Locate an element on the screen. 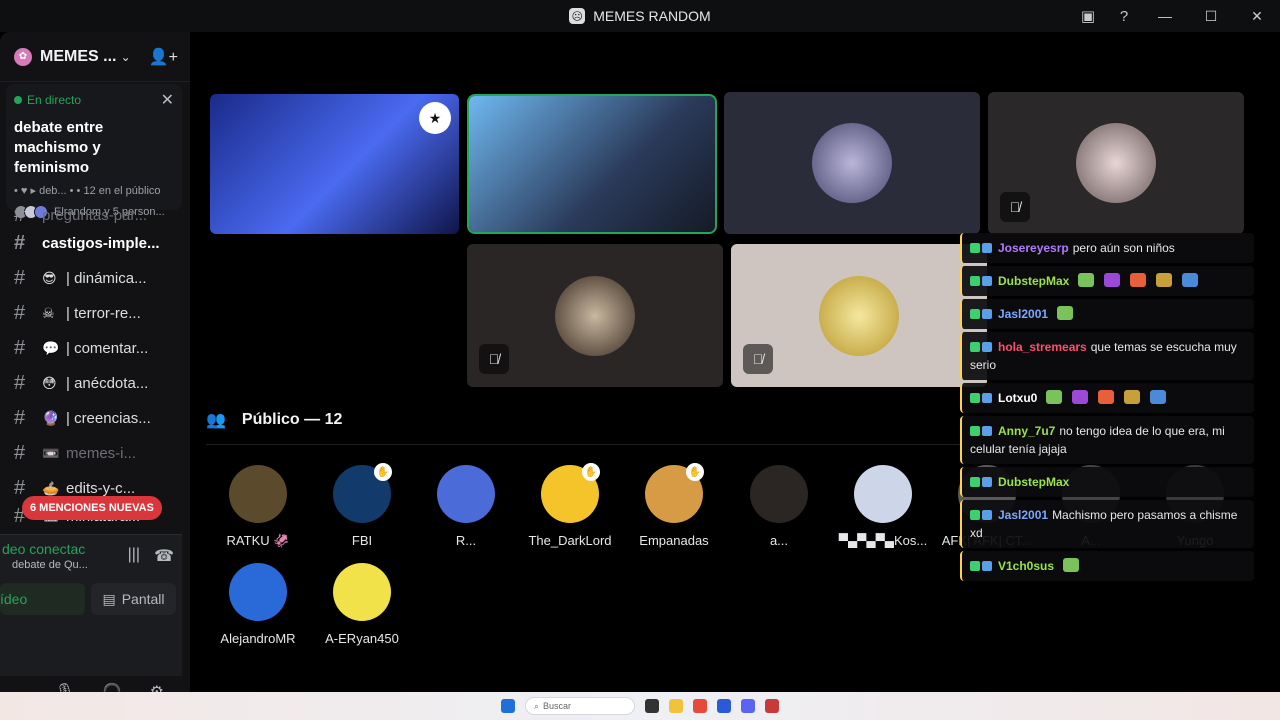 The height and width of the screenshot is (720, 1280). voice-status: deo conectac is located at coordinates (44, 549).